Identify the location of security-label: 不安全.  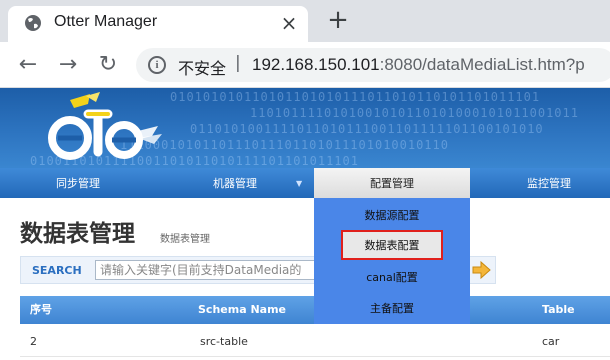
(202, 67).